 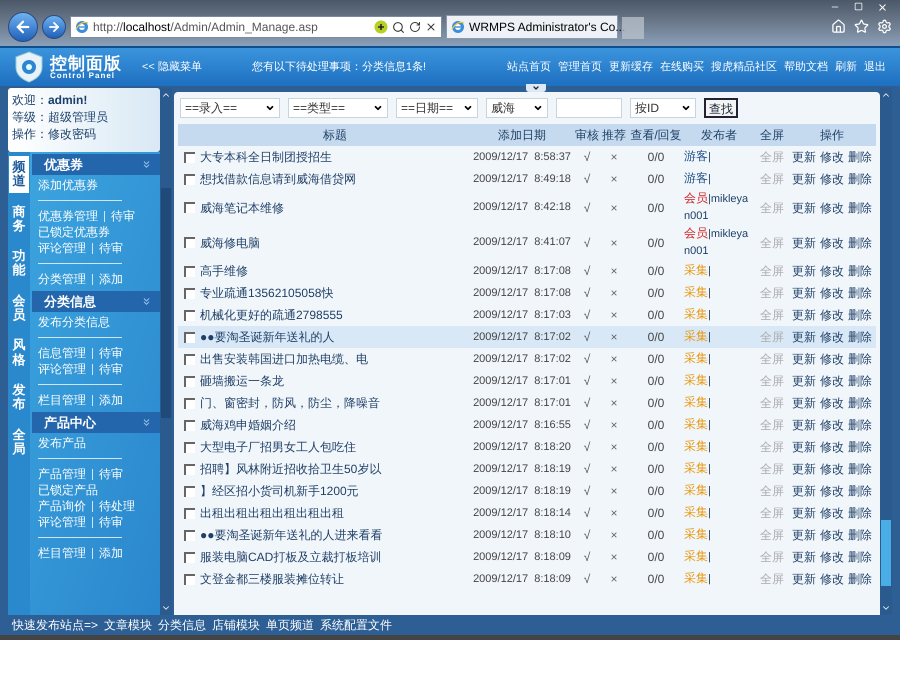 I want to click on search-by-select: 按ID, so click(x=663, y=108).